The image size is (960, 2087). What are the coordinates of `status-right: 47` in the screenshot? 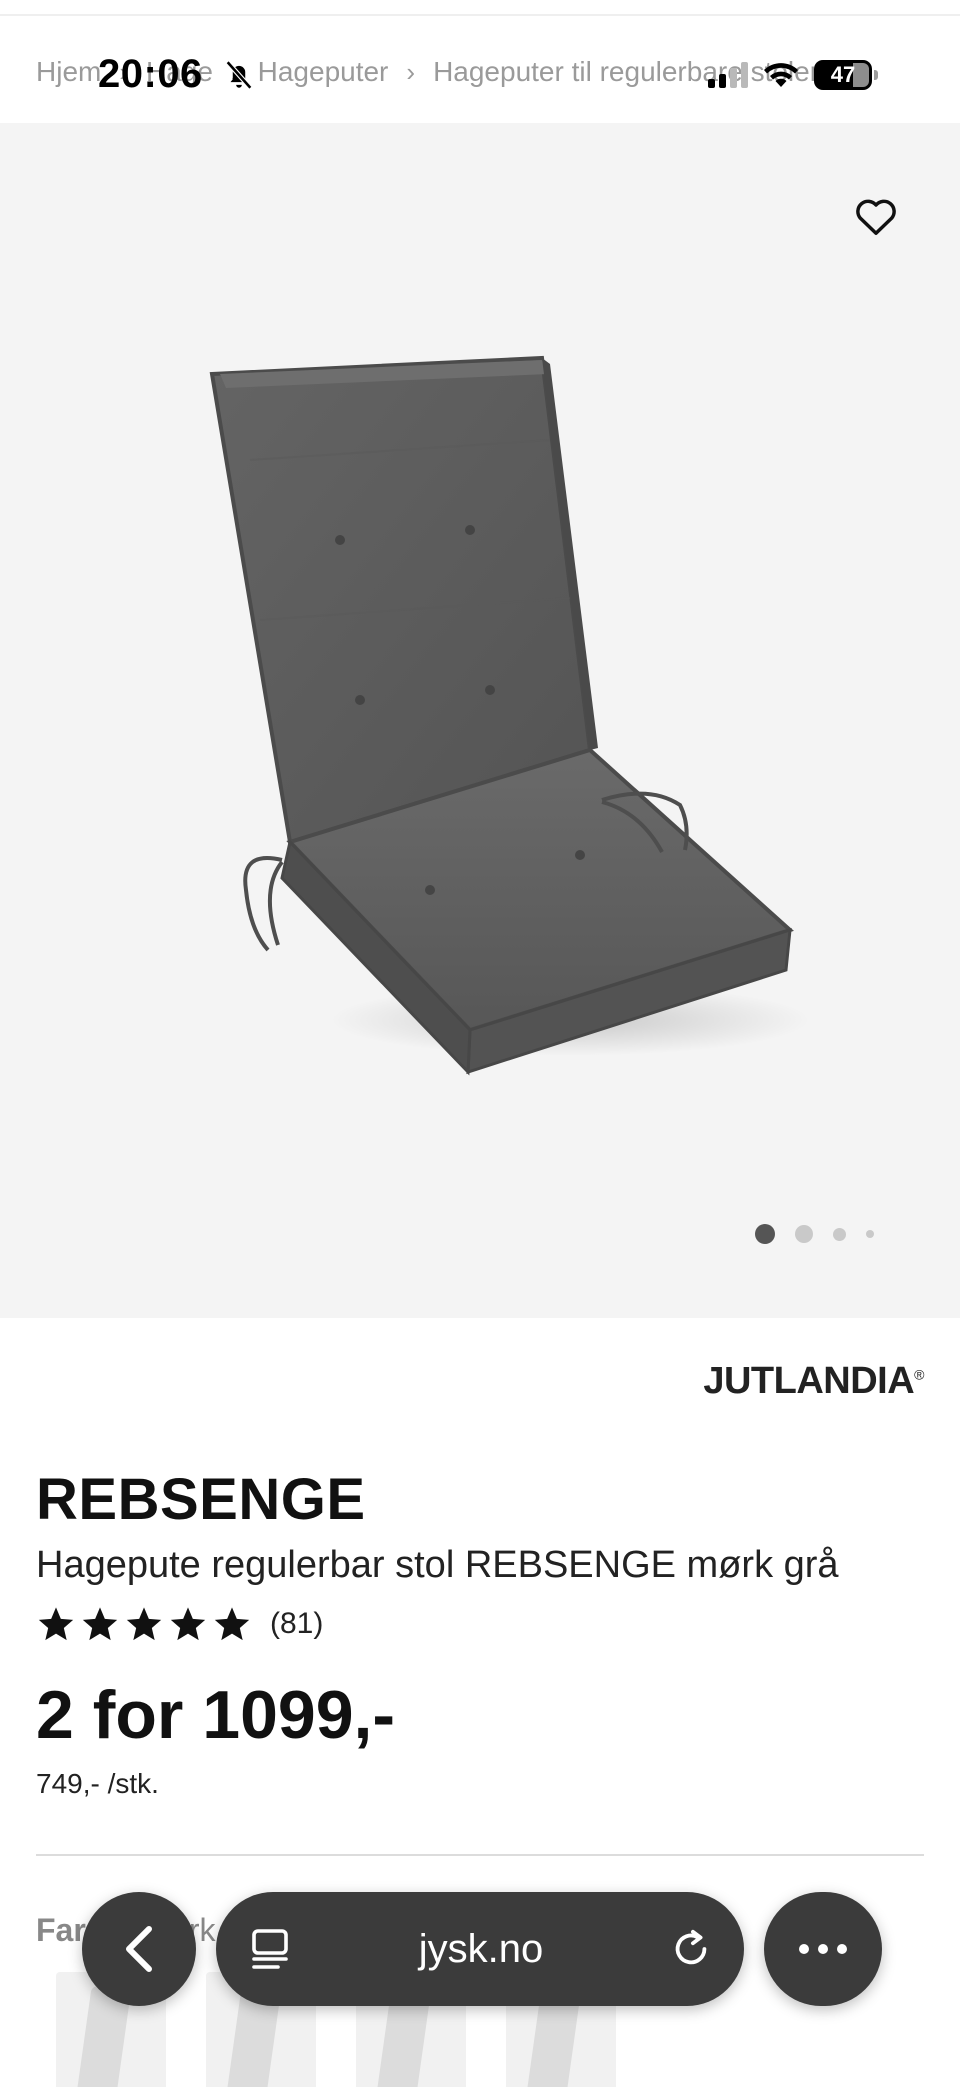 It's located at (793, 75).